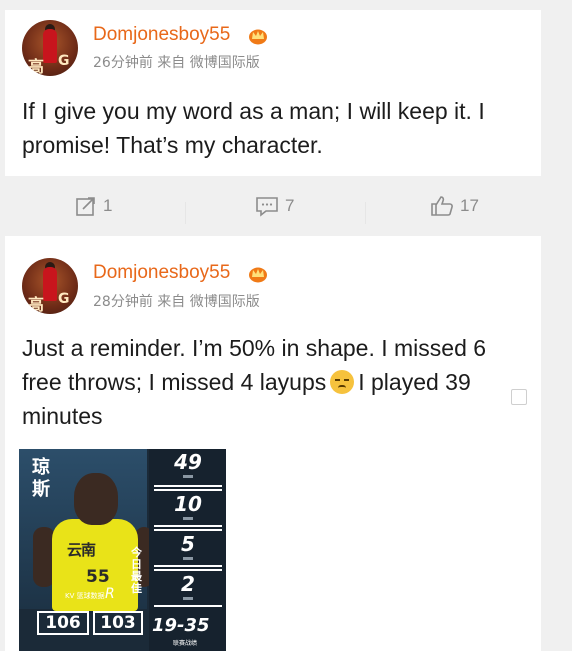 This screenshot has width=572, height=651. Describe the element at coordinates (181, 625) in the screenshot. I see `team-record: 19-35` at that location.